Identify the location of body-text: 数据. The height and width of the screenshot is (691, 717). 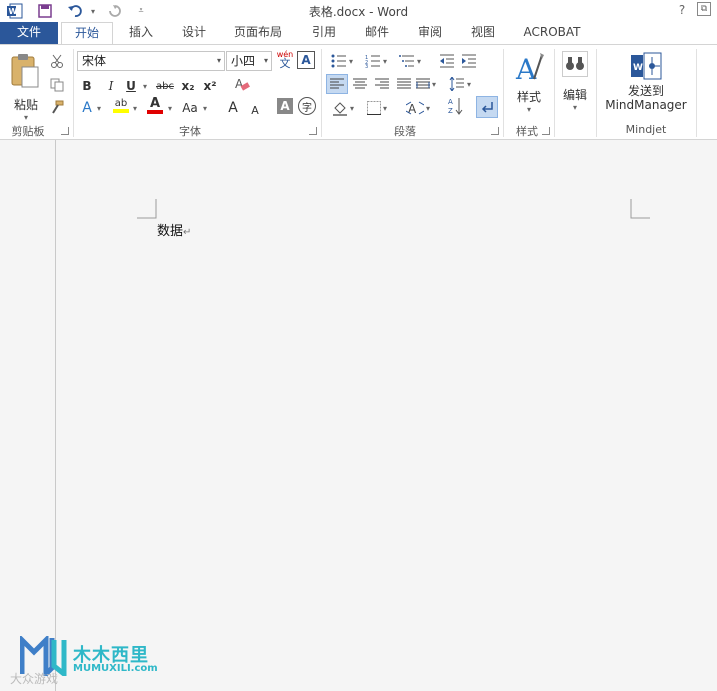
(170, 231).